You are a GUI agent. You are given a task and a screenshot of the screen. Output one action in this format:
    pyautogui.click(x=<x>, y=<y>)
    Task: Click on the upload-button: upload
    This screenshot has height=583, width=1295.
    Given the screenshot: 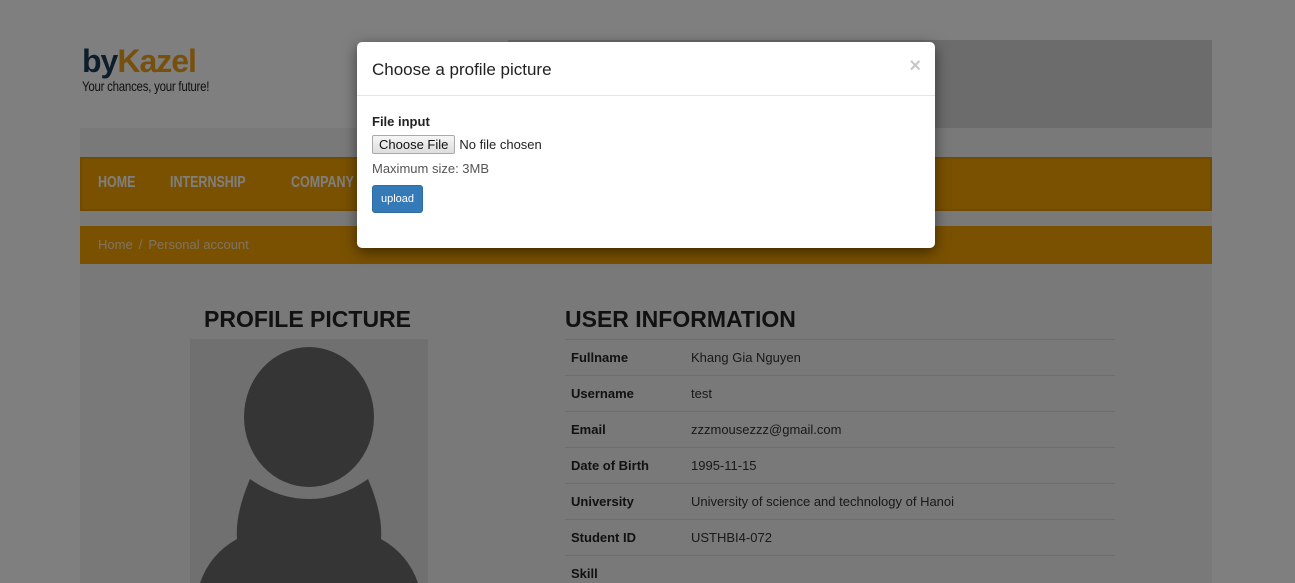 What is the action you would take?
    pyautogui.click(x=398, y=199)
    